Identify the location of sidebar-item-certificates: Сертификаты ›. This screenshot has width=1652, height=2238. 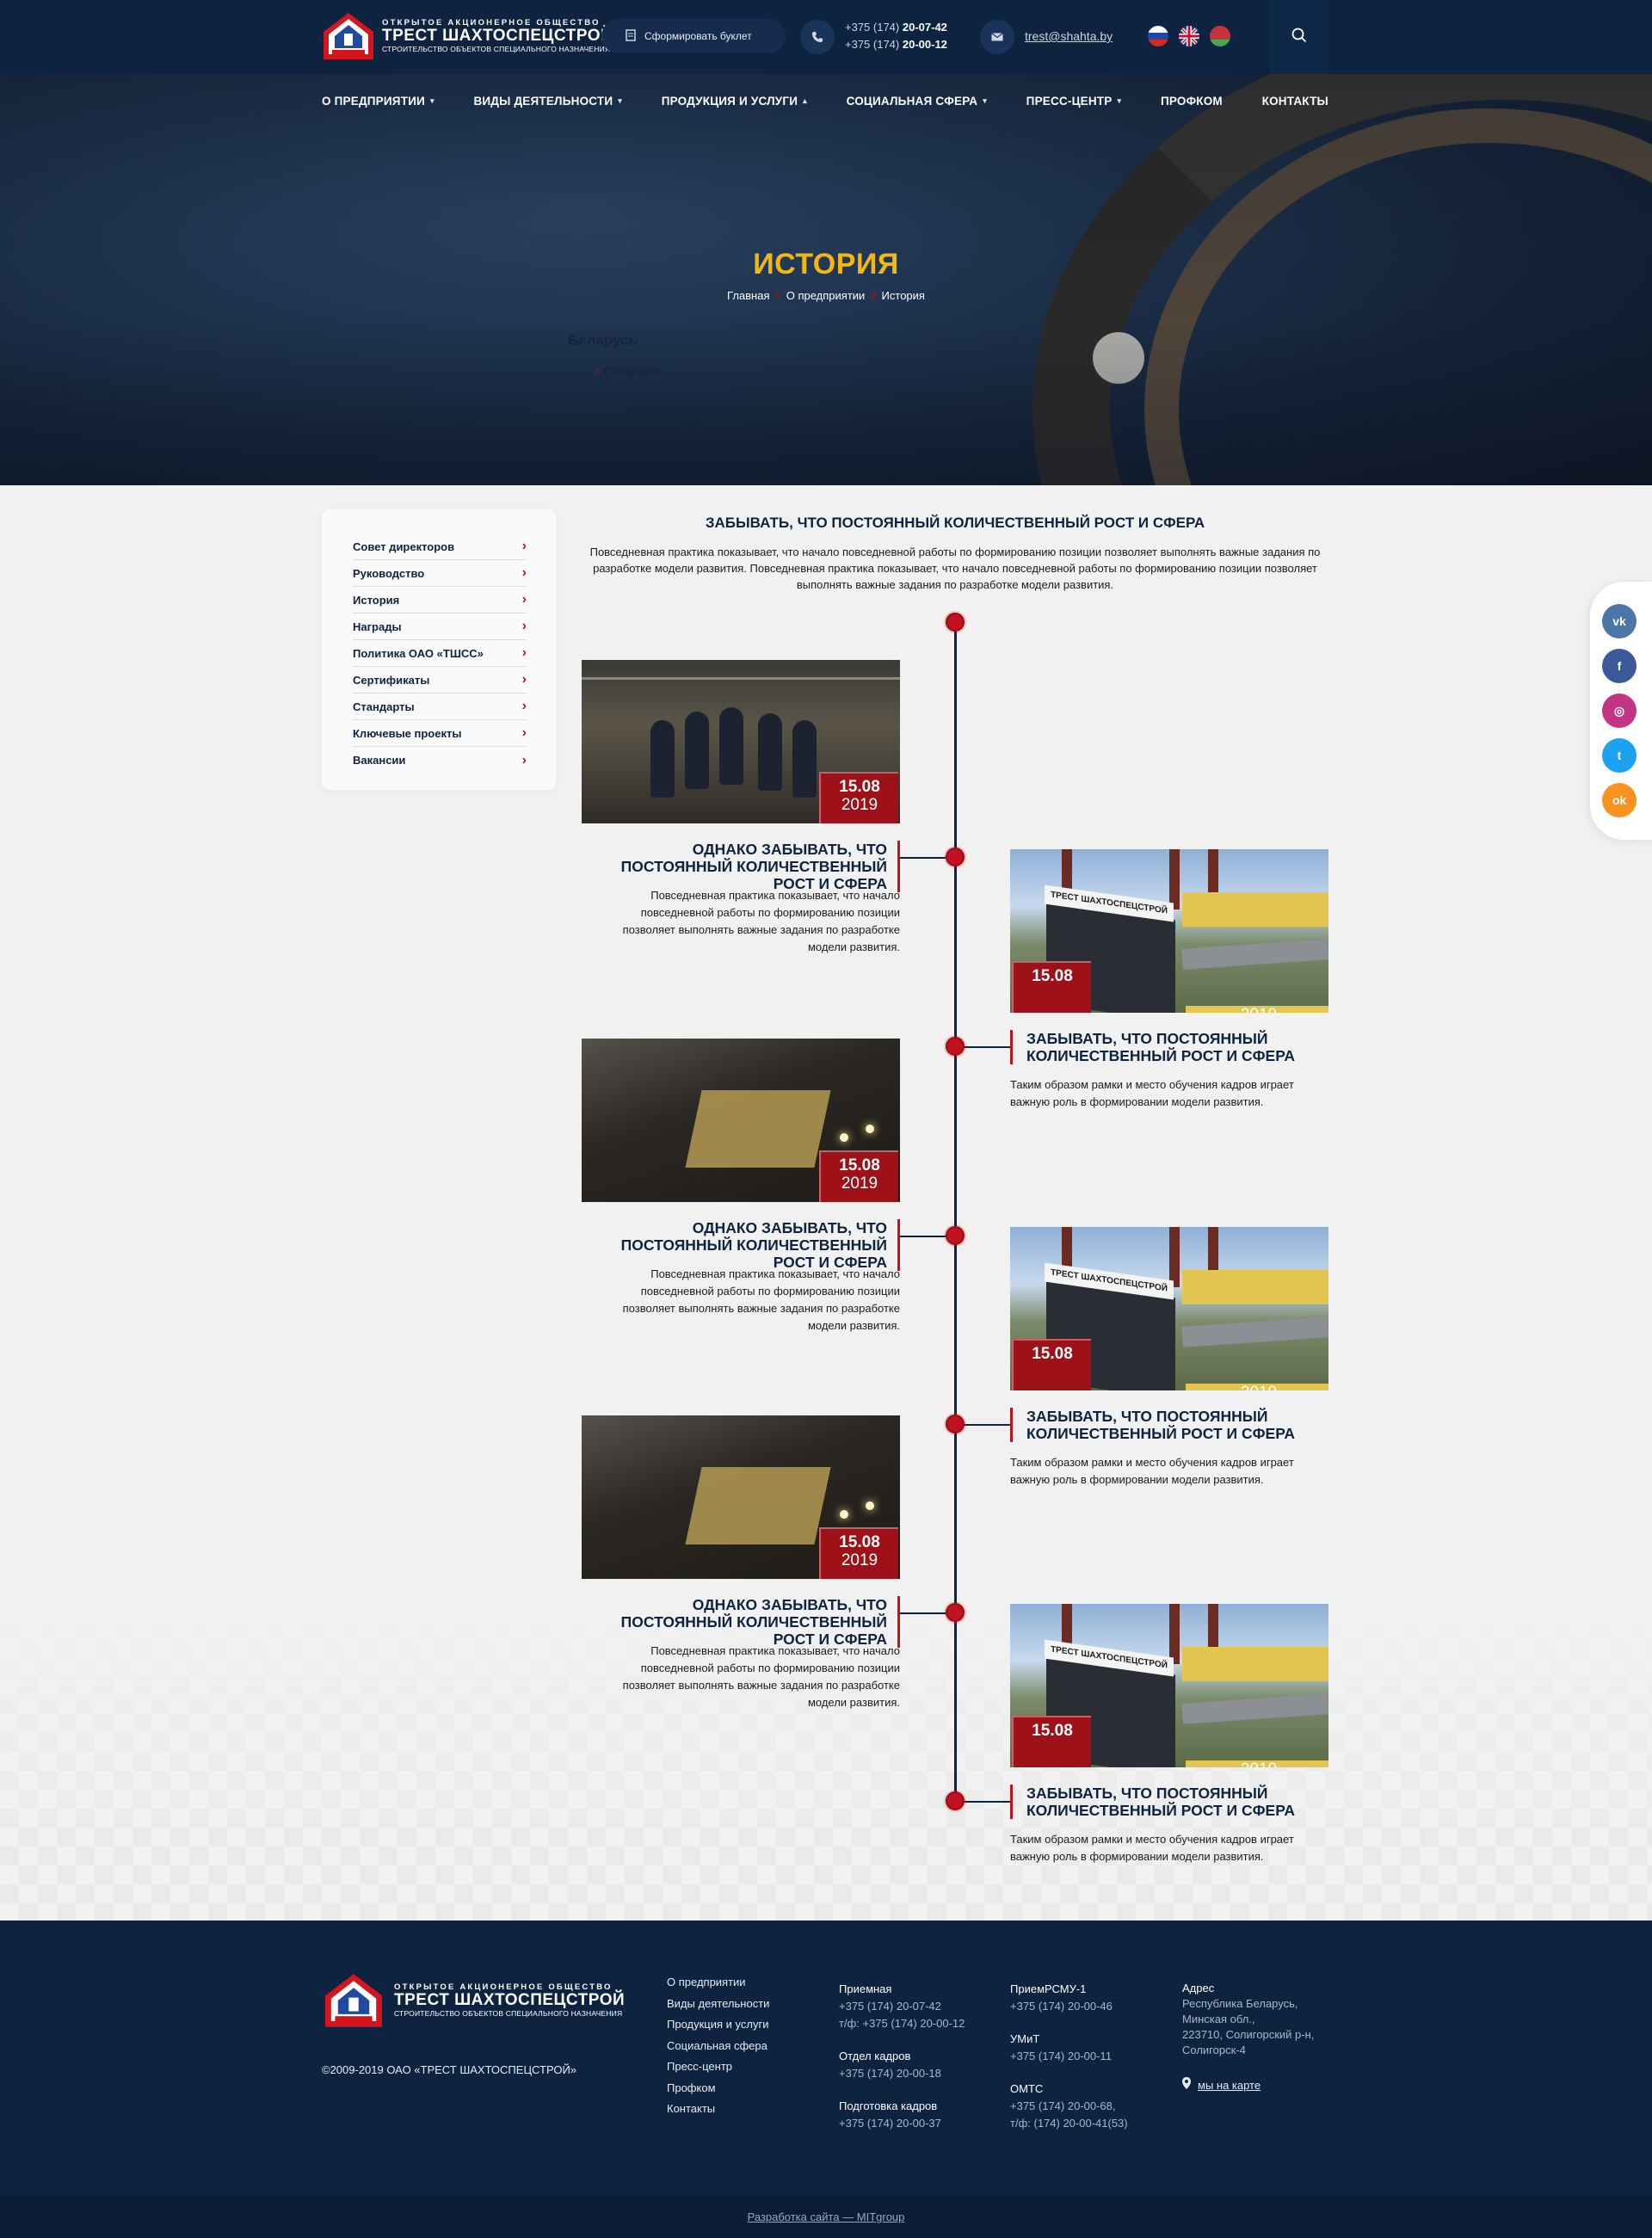
(440, 680).